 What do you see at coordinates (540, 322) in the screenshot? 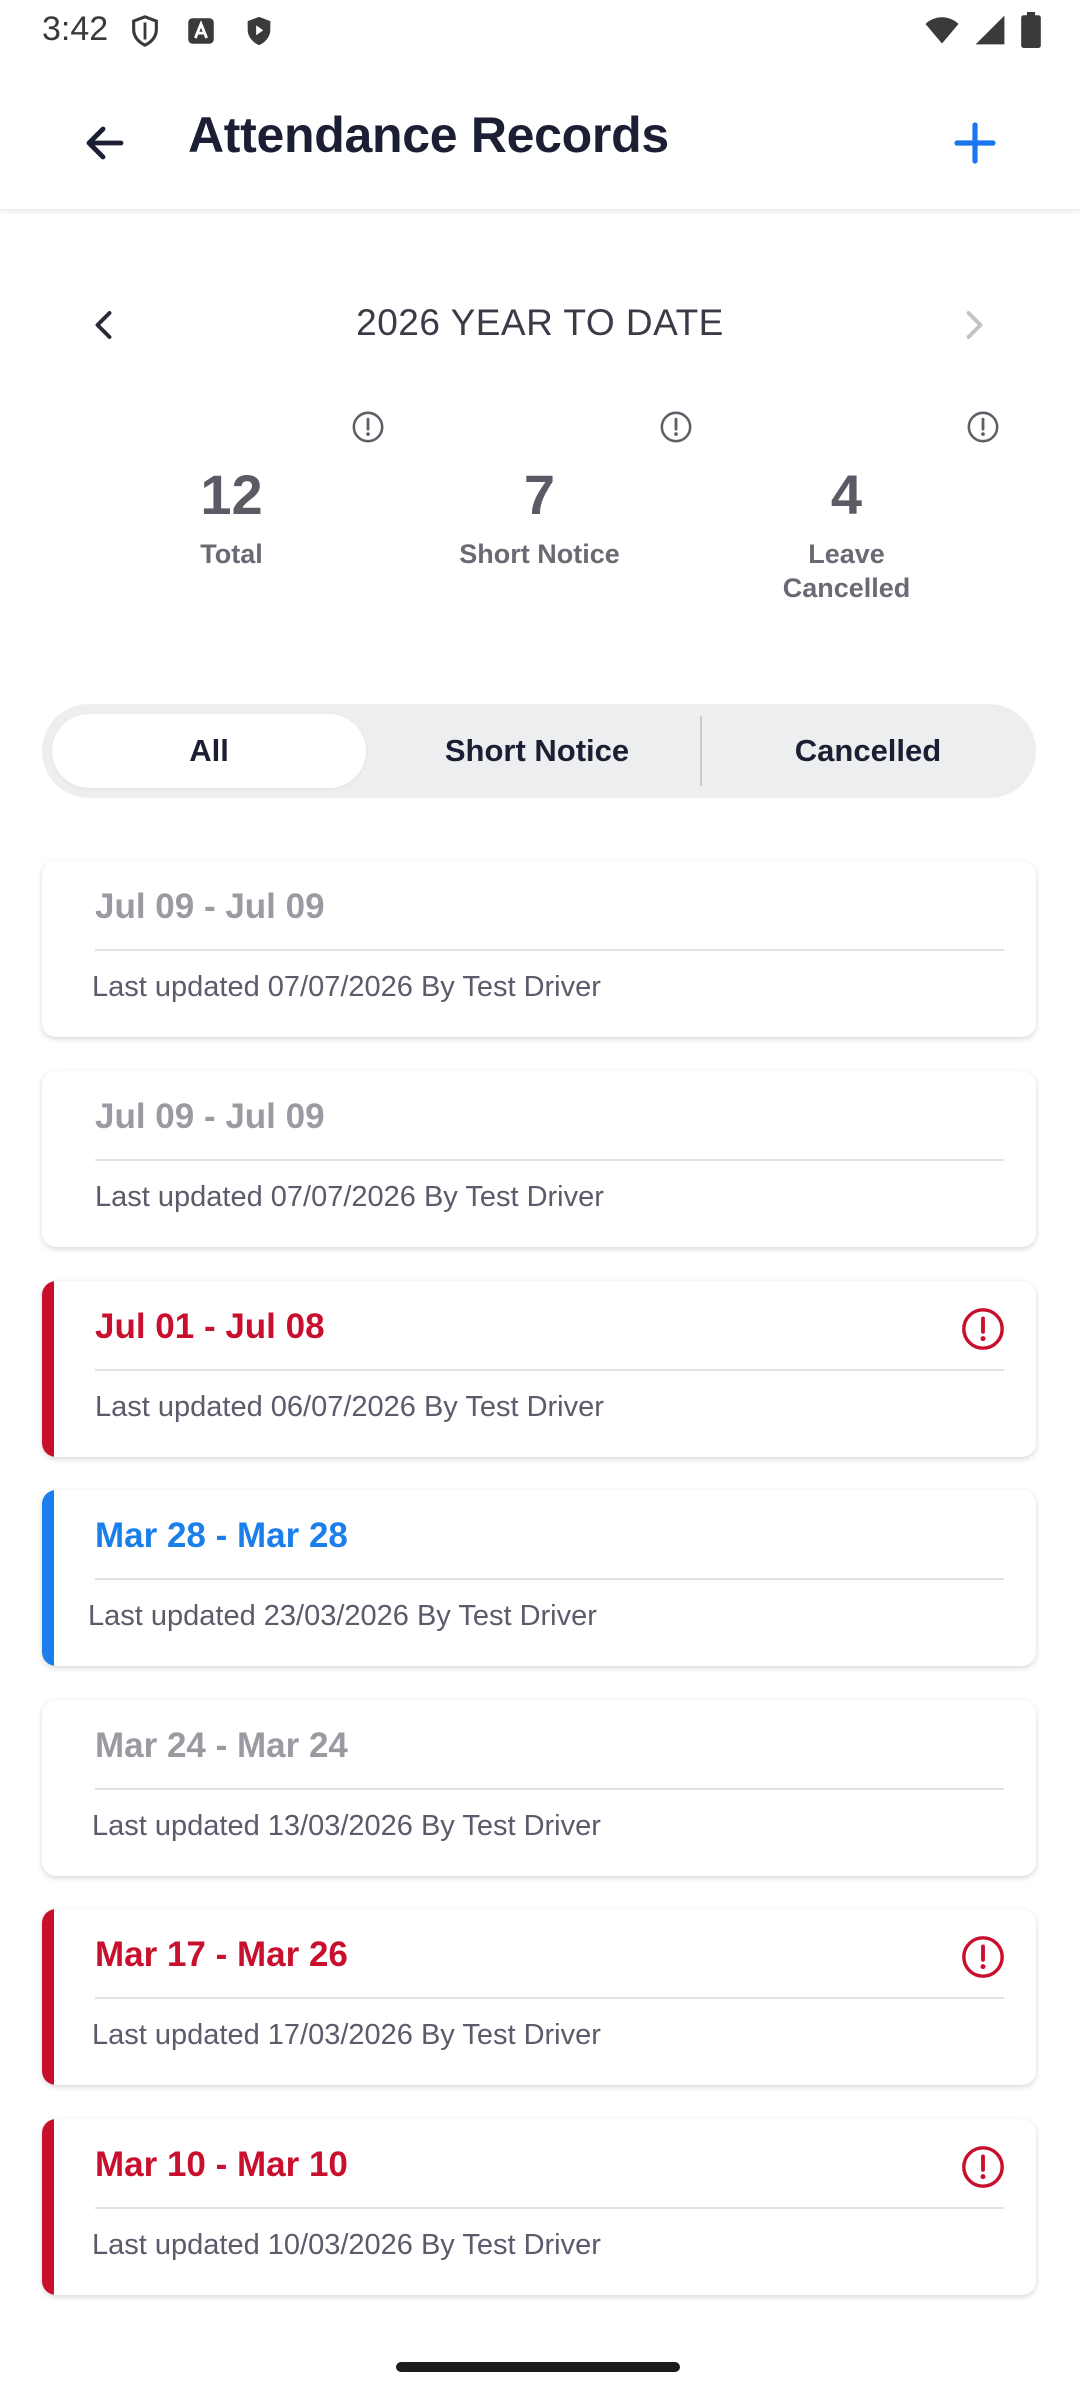
I see `period-label: 2026 YEAR TO DATE` at bounding box center [540, 322].